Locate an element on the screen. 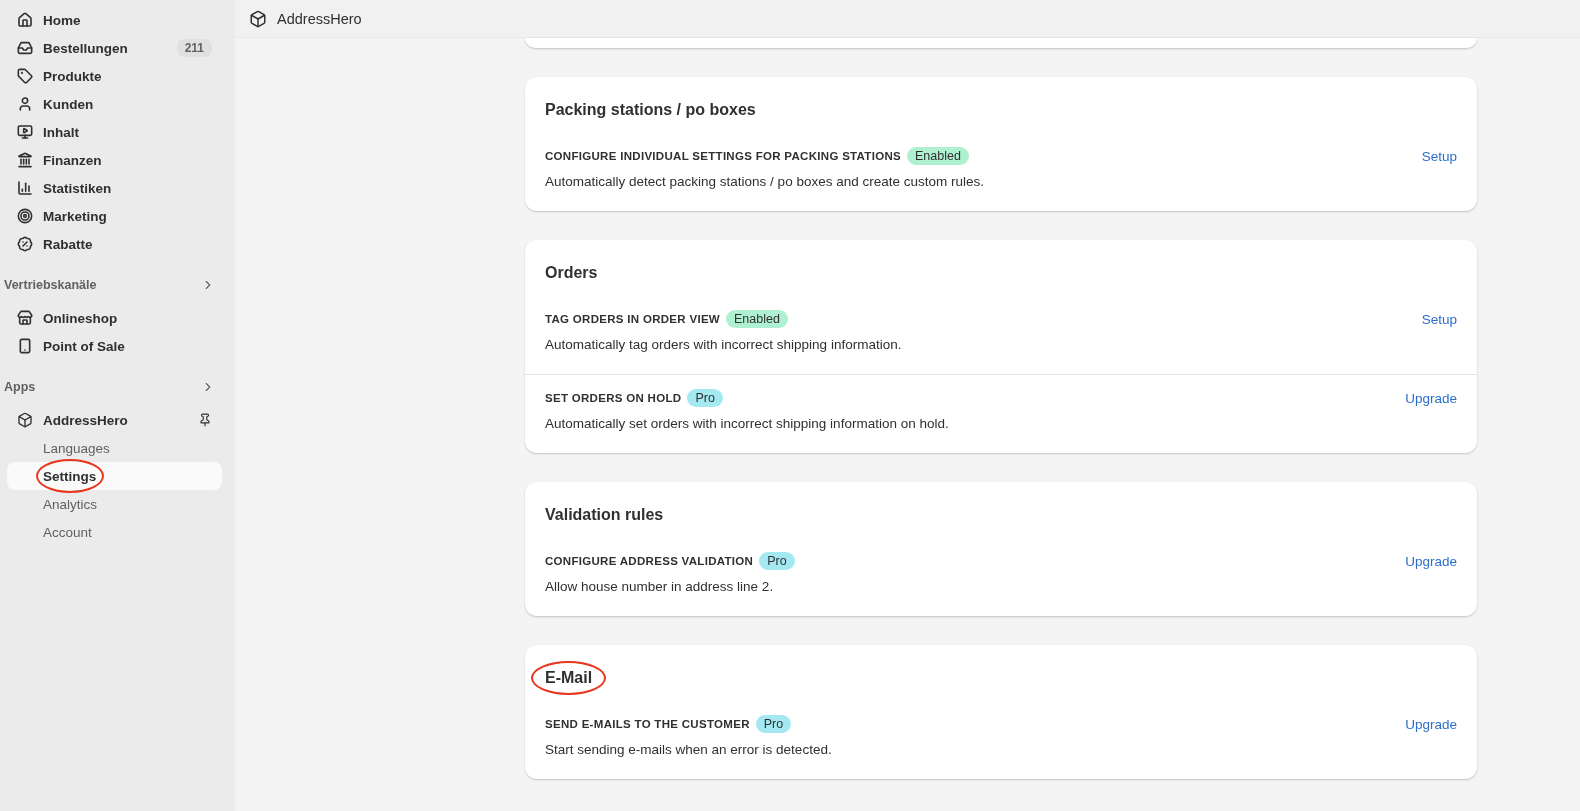 This screenshot has height=811, width=1580. nav-item: Statistiken is located at coordinates (114, 188).